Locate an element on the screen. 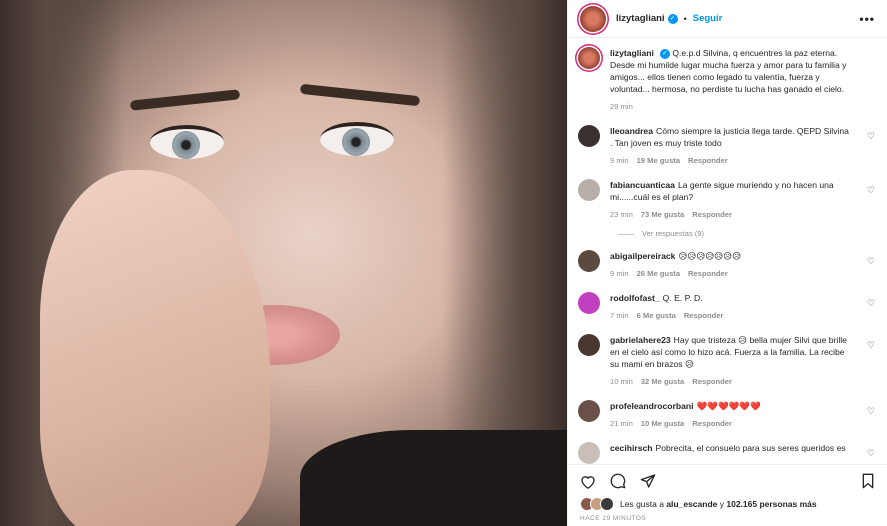 Image resolution: width=887 pixels, height=526 pixels. comment-likes: 73 Me gusta is located at coordinates (662, 214).